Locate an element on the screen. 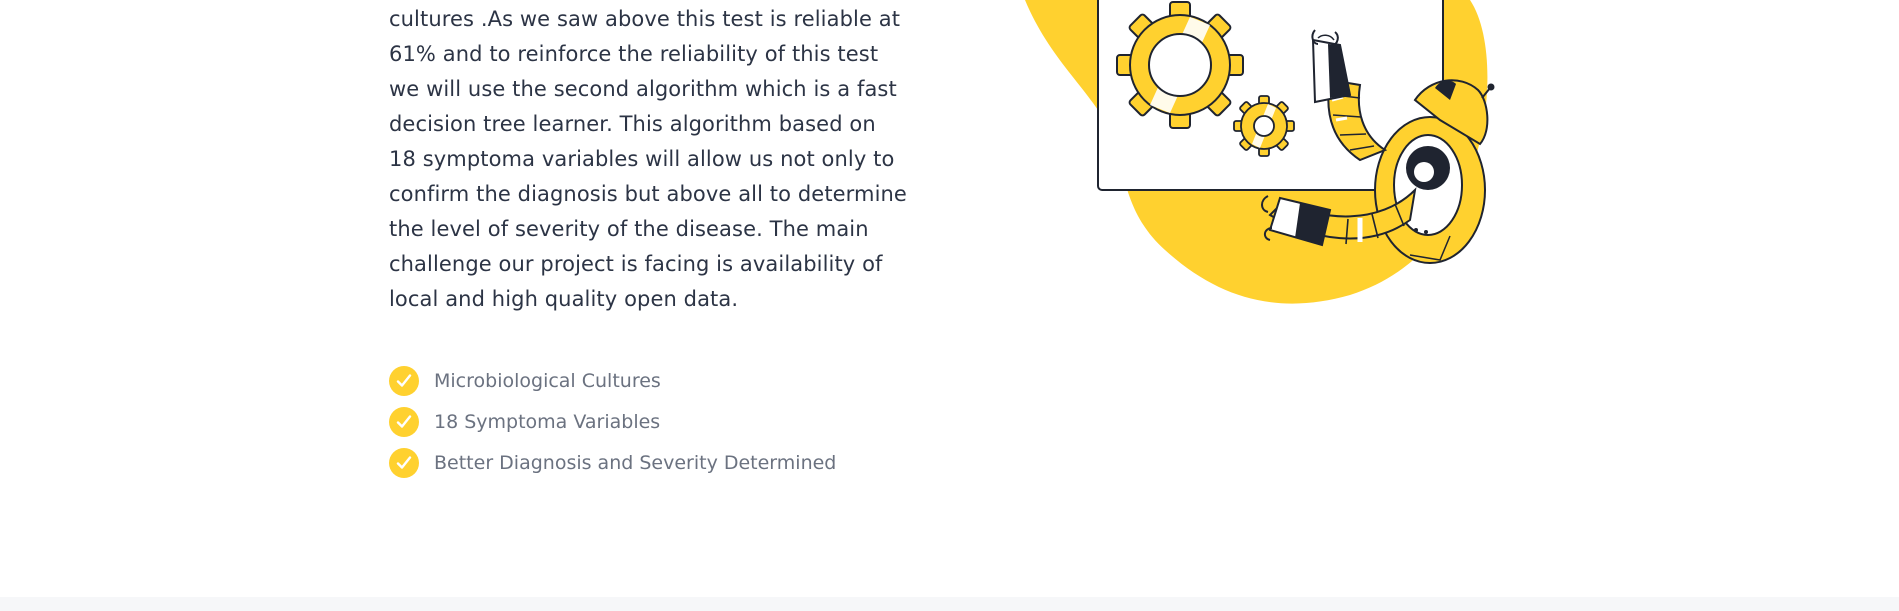 Image resolution: width=1899 pixels, height=611 pixels. robot-arms-gears-illustration is located at coordinates (1260, 152).